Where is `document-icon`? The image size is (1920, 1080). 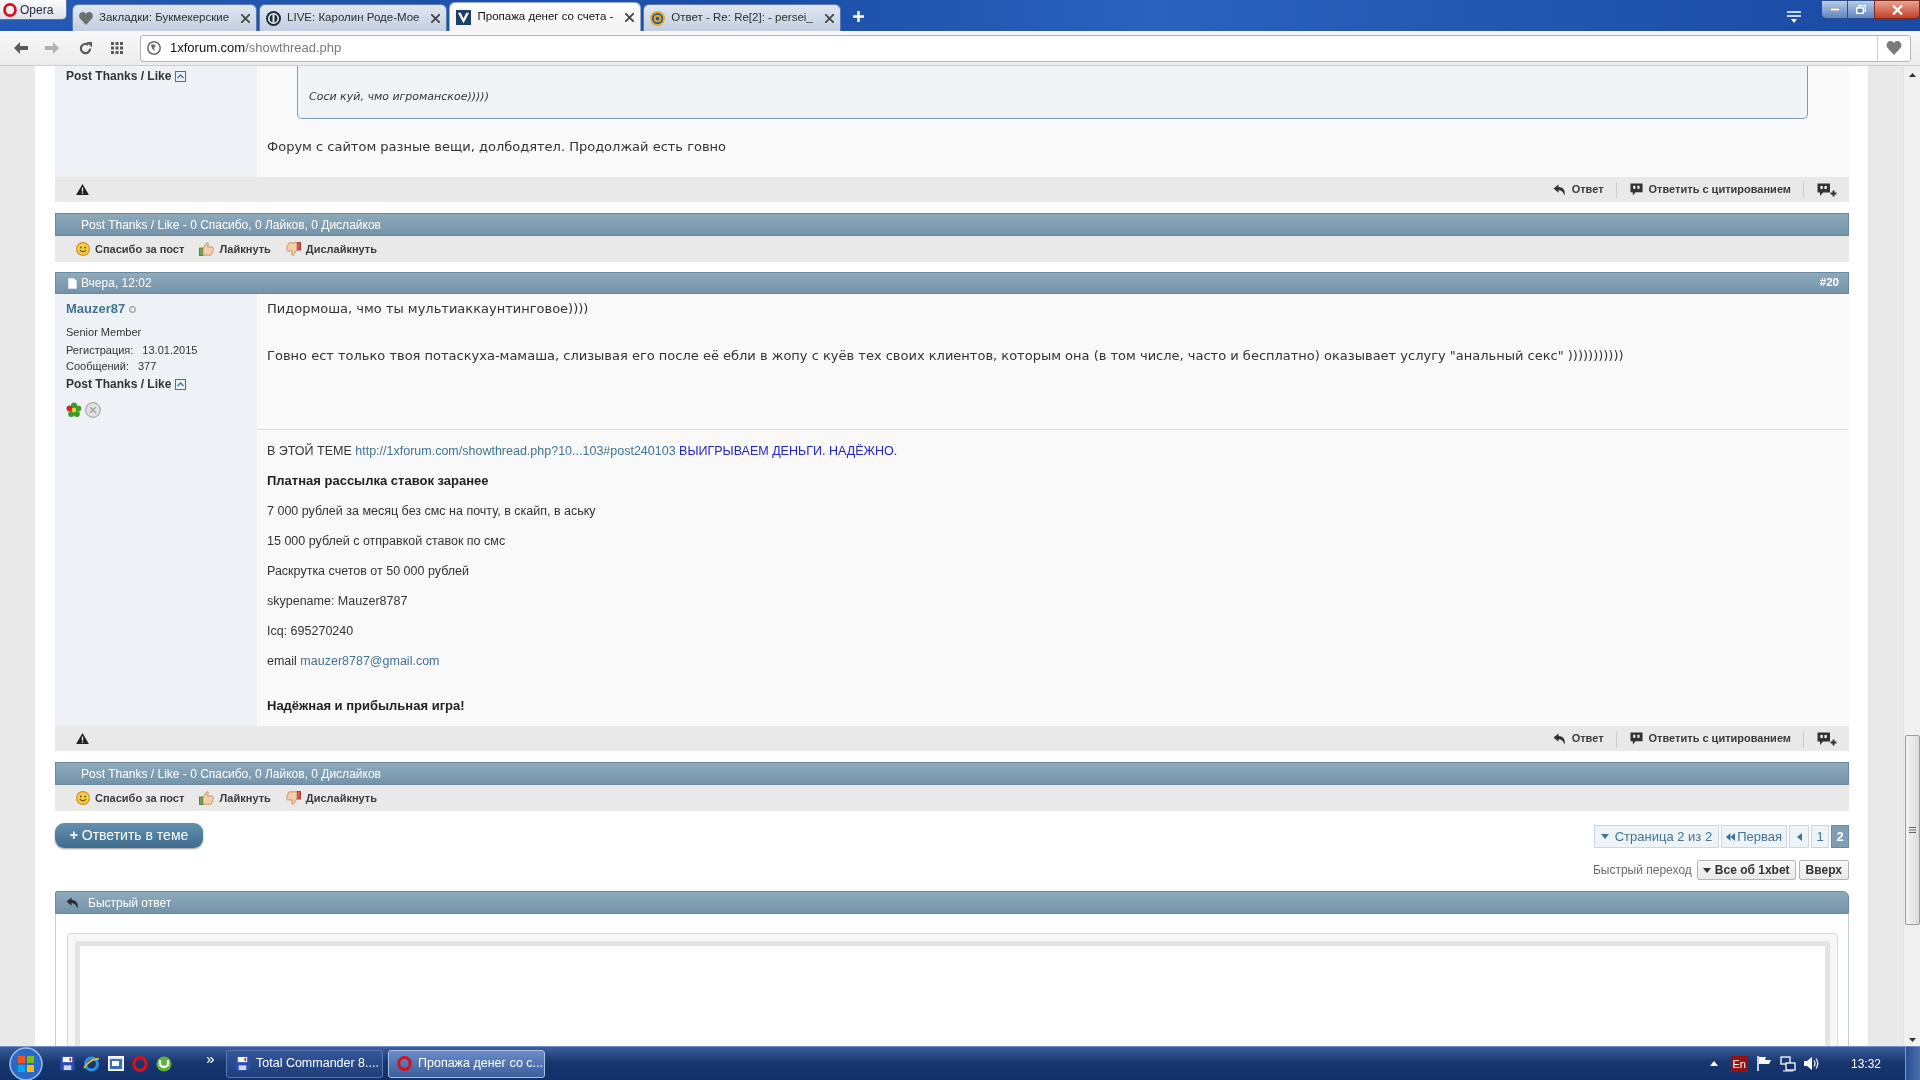
document-icon is located at coordinates (72, 283).